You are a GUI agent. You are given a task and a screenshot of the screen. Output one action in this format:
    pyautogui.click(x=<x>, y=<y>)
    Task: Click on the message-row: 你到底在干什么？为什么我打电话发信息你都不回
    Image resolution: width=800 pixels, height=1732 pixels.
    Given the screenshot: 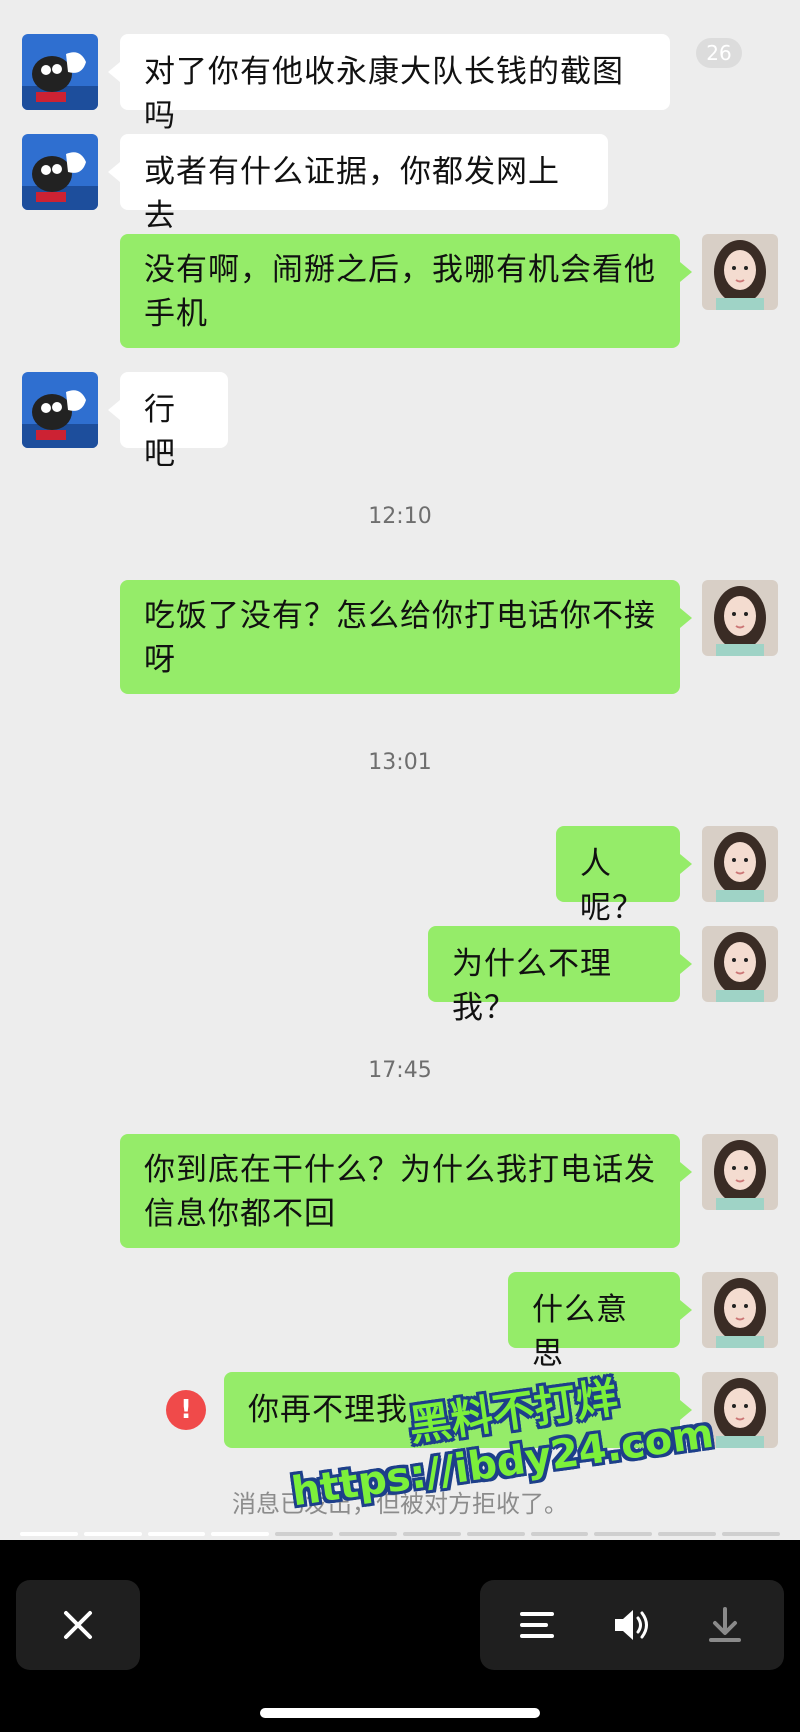 What is the action you would take?
    pyautogui.click(x=400, y=1191)
    